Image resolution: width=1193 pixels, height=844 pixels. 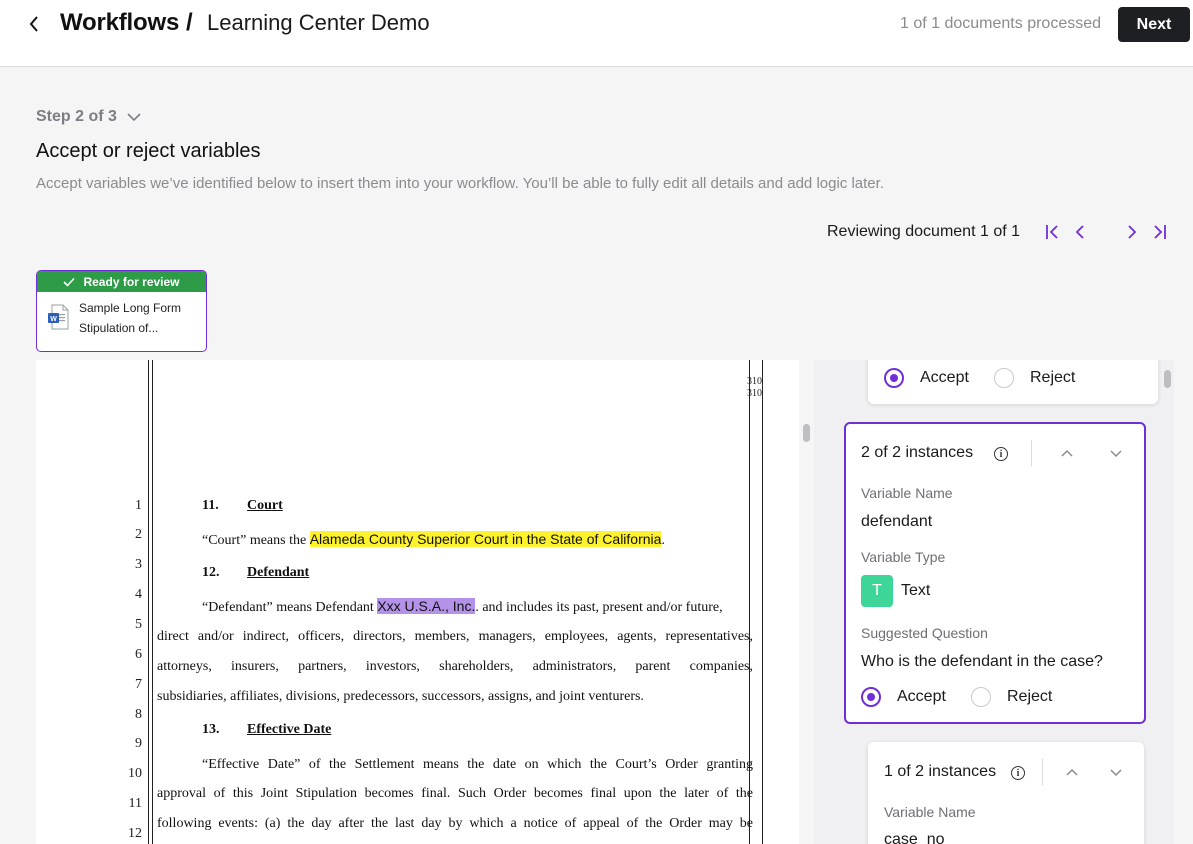 What do you see at coordinates (278, 572) in the screenshot?
I see `section-title: Defendant` at bounding box center [278, 572].